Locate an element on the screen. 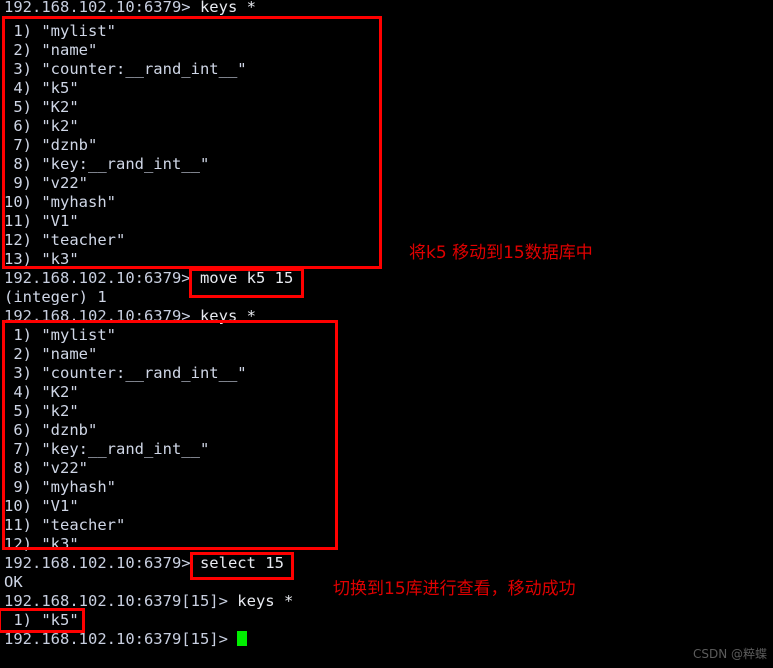 The image size is (773, 668). terminal-line: 192.168.102.10:6379[15]> keys * is located at coordinates (148, 601).